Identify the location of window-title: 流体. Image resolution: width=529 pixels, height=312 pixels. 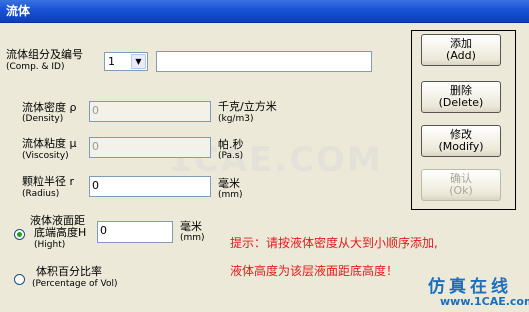
(18, 11).